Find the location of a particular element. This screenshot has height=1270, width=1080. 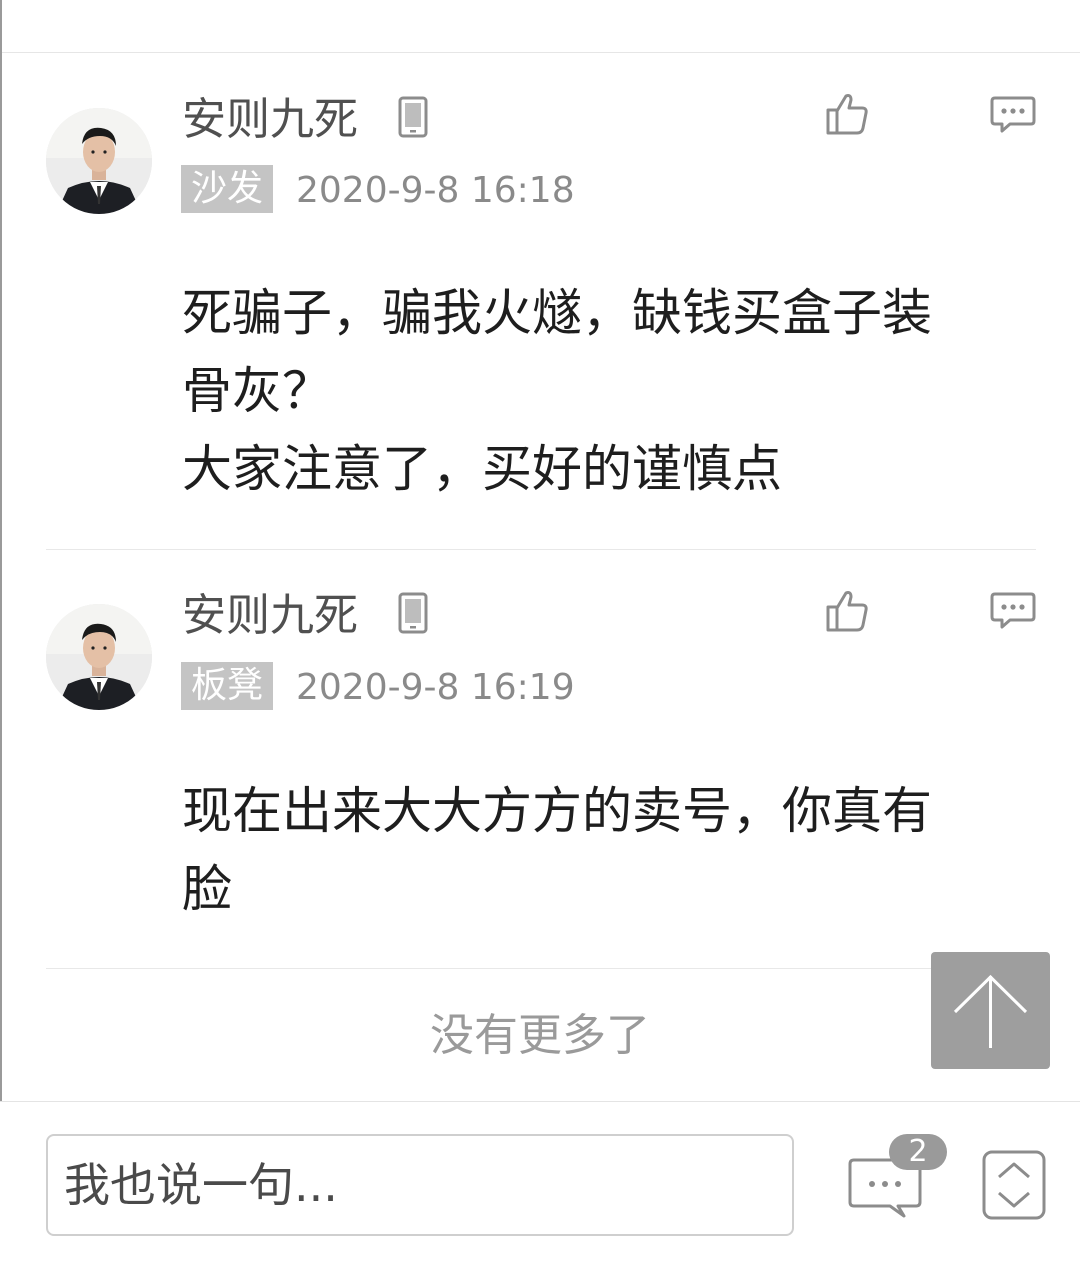

reply-input is located at coordinates (420, 1185).